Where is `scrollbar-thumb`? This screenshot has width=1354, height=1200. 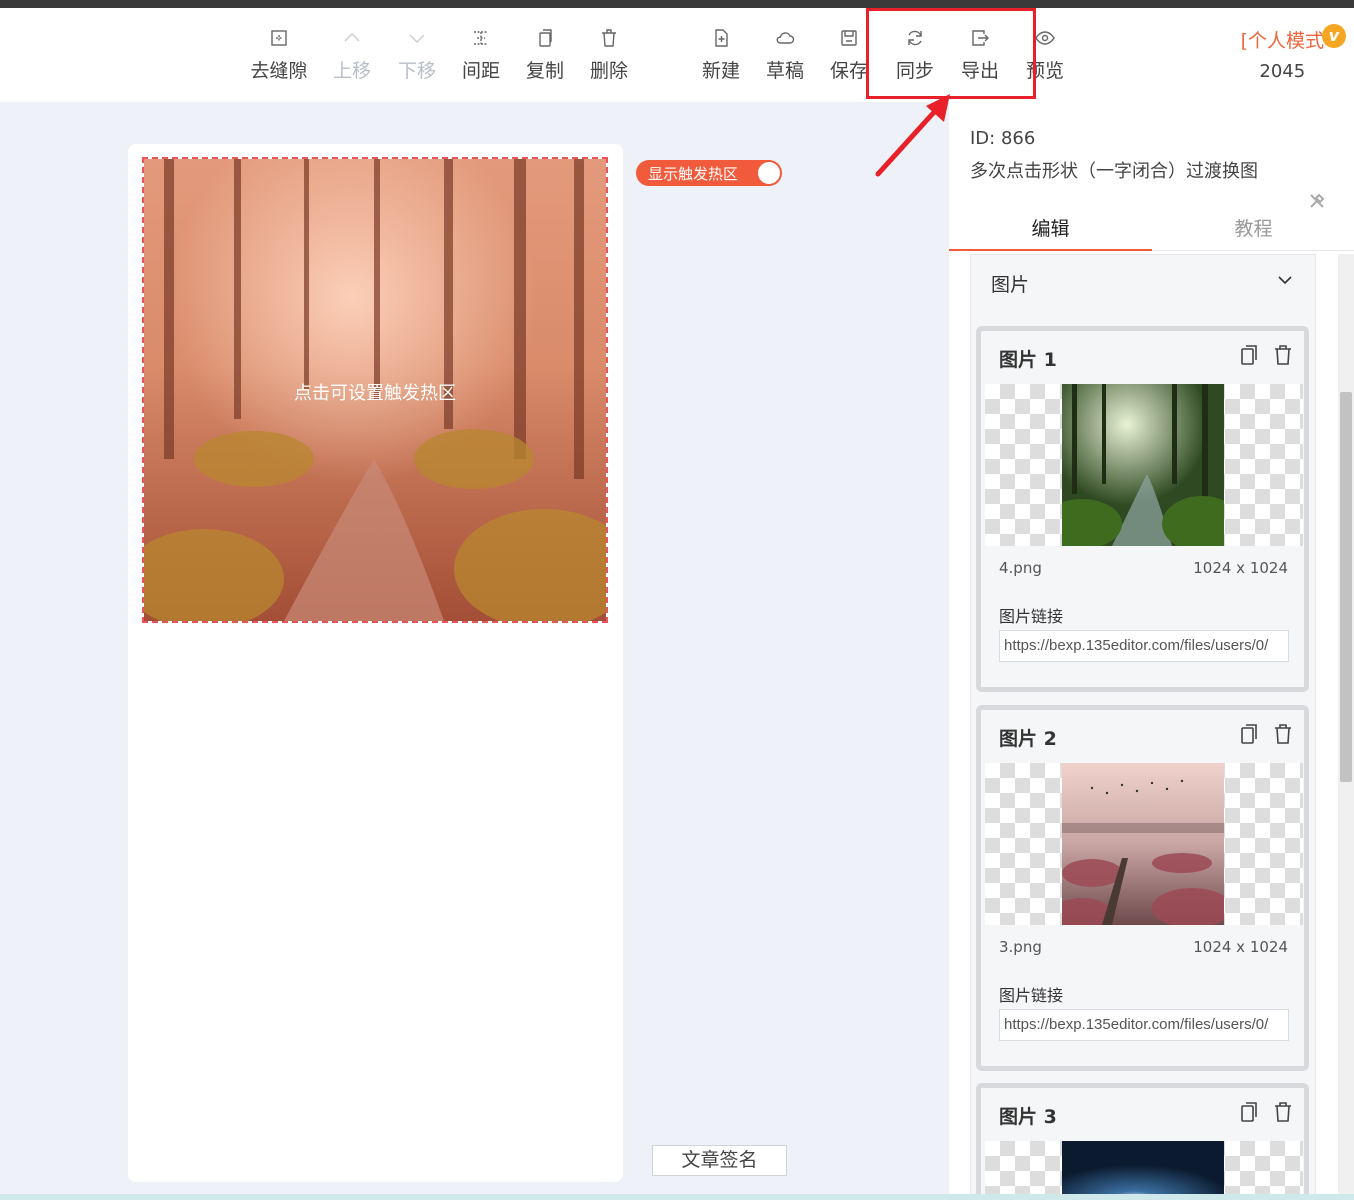 scrollbar-thumb is located at coordinates (1346, 587).